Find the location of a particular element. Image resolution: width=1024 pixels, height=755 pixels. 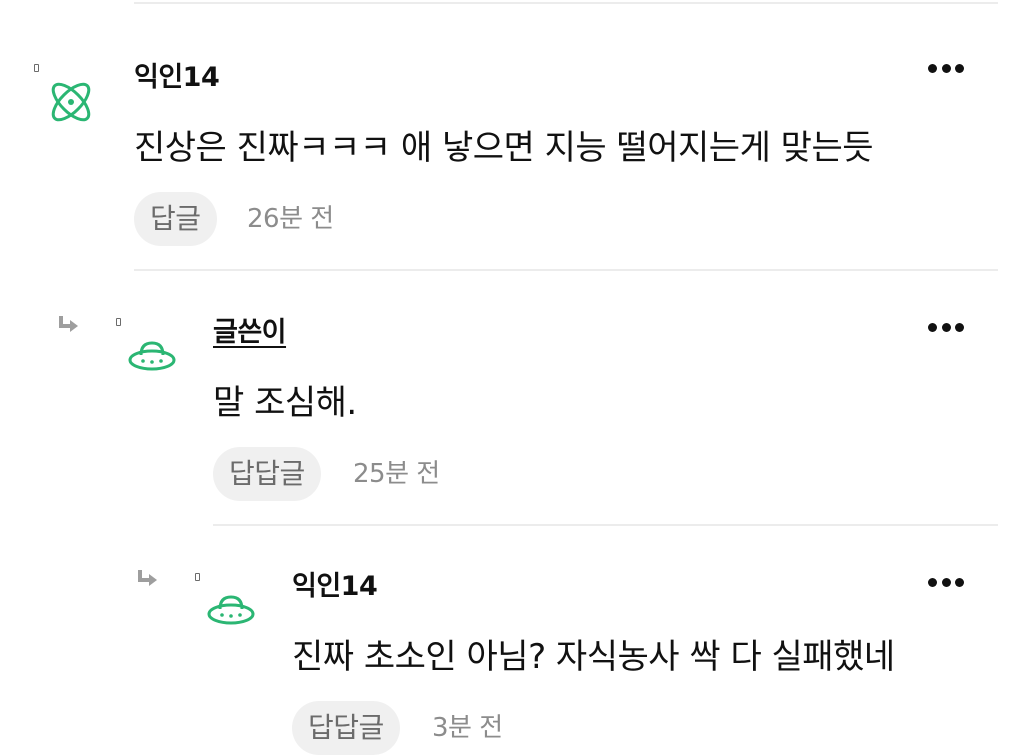

comment-time: 25분 전 is located at coordinates (396, 474).